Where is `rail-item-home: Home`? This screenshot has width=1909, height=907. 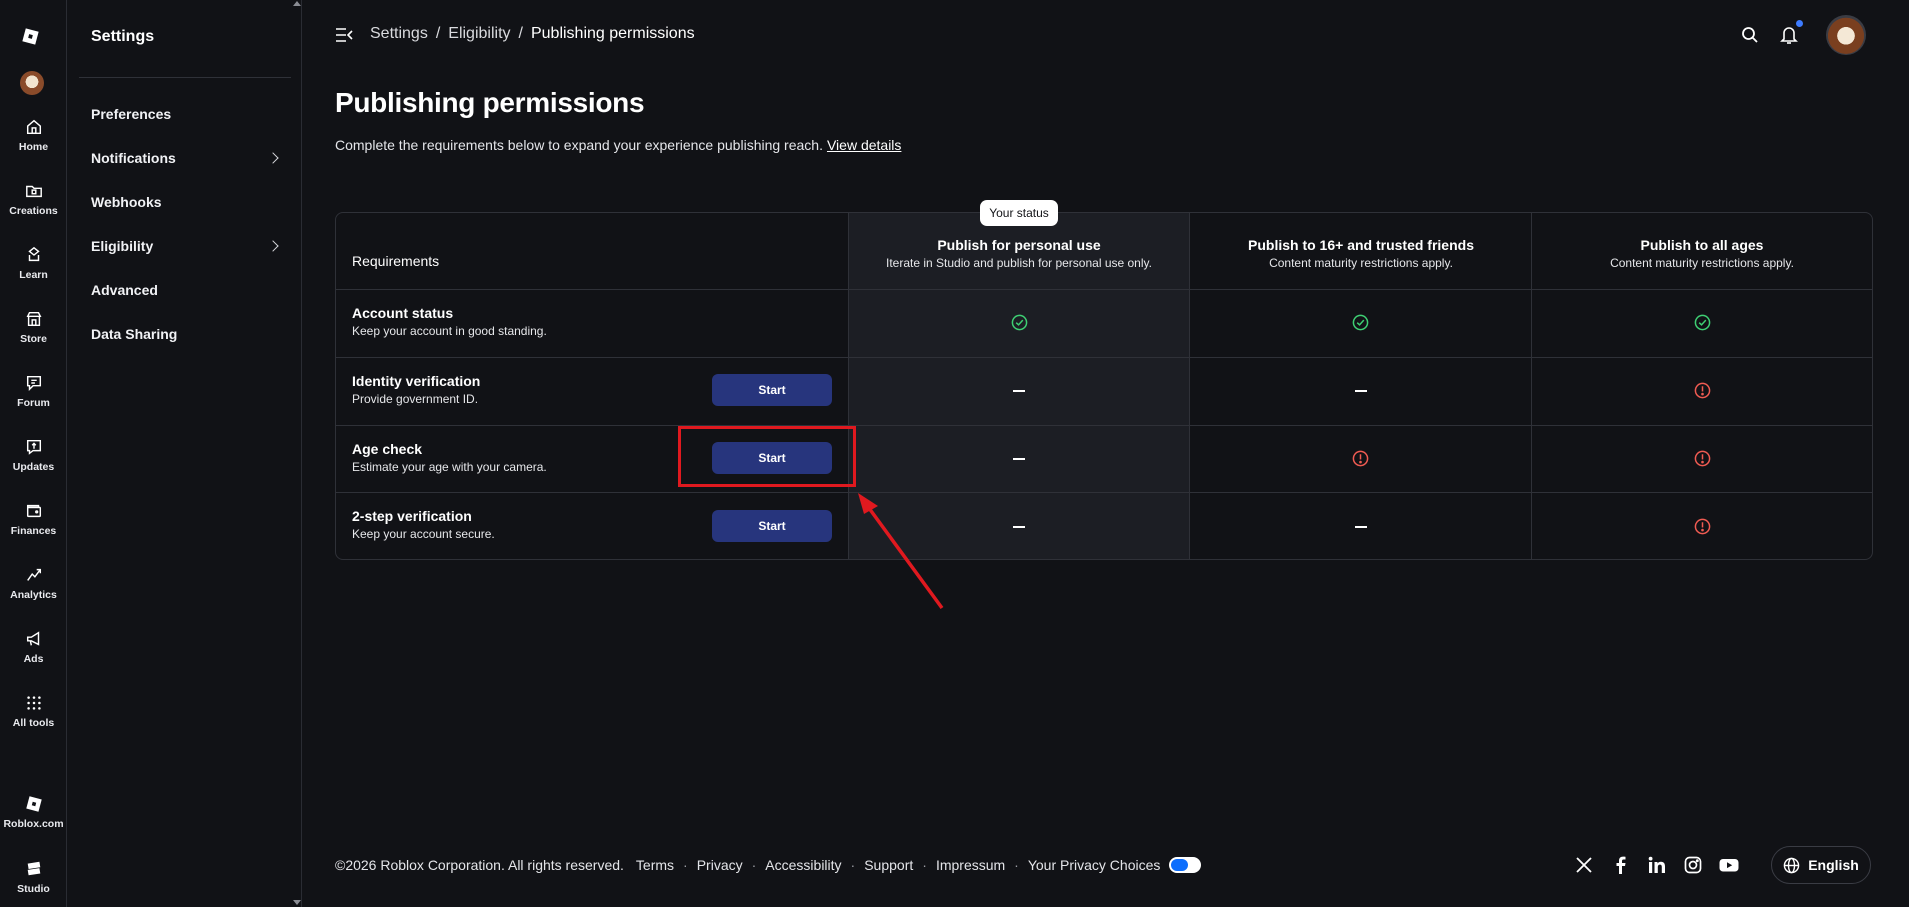 rail-item-home: Home is located at coordinates (33, 144).